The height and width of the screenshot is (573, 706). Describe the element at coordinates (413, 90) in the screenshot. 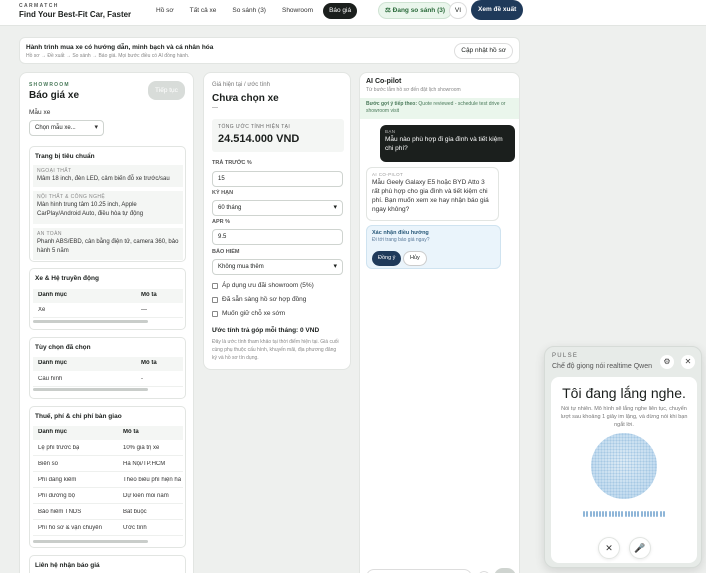

I see `copilot-subtitle: Từ bước lắm hồ sơ đến đặt lịch showroom` at that location.